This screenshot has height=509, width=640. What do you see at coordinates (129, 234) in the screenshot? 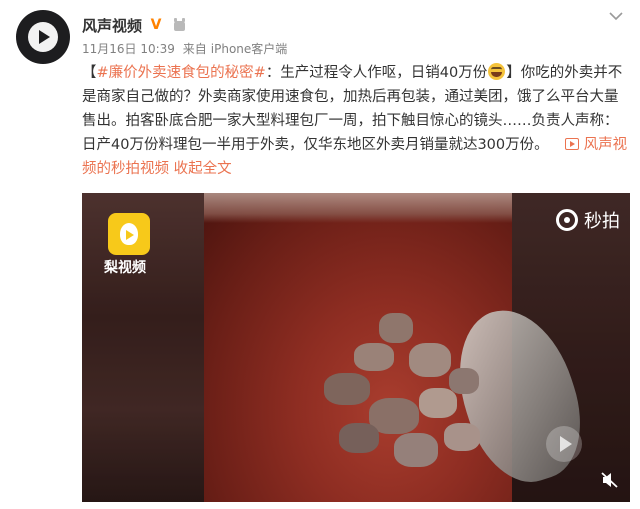
I see `pear-video-logo-icon` at bounding box center [129, 234].